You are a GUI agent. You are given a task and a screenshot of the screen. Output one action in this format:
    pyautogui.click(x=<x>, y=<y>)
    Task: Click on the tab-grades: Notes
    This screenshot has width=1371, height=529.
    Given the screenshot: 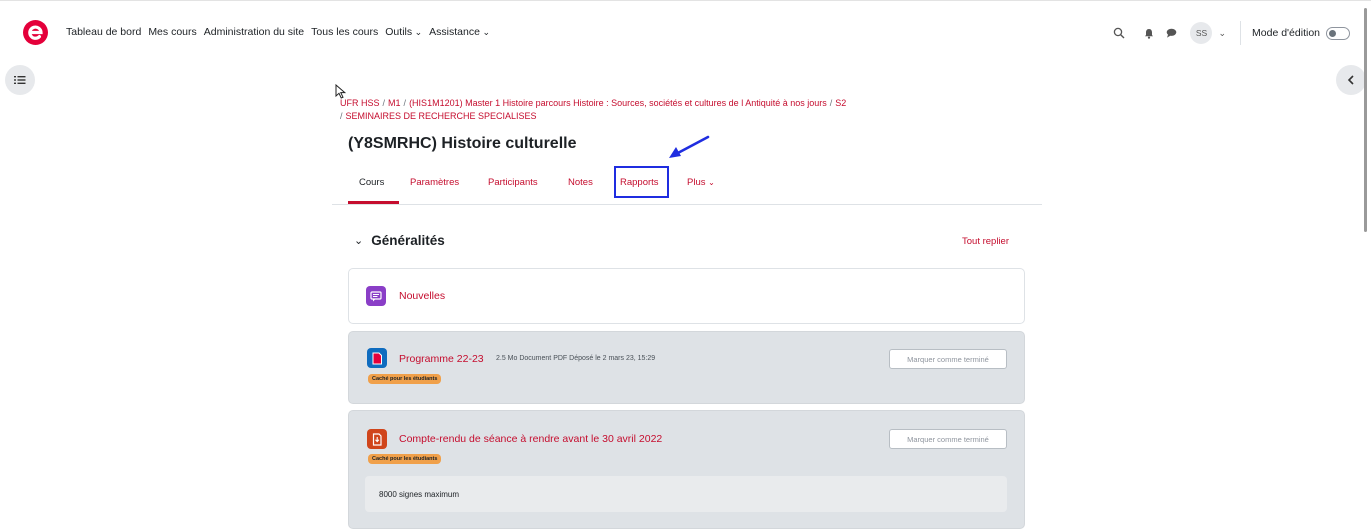 What is the action you would take?
    pyautogui.click(x=580, y=182)
    